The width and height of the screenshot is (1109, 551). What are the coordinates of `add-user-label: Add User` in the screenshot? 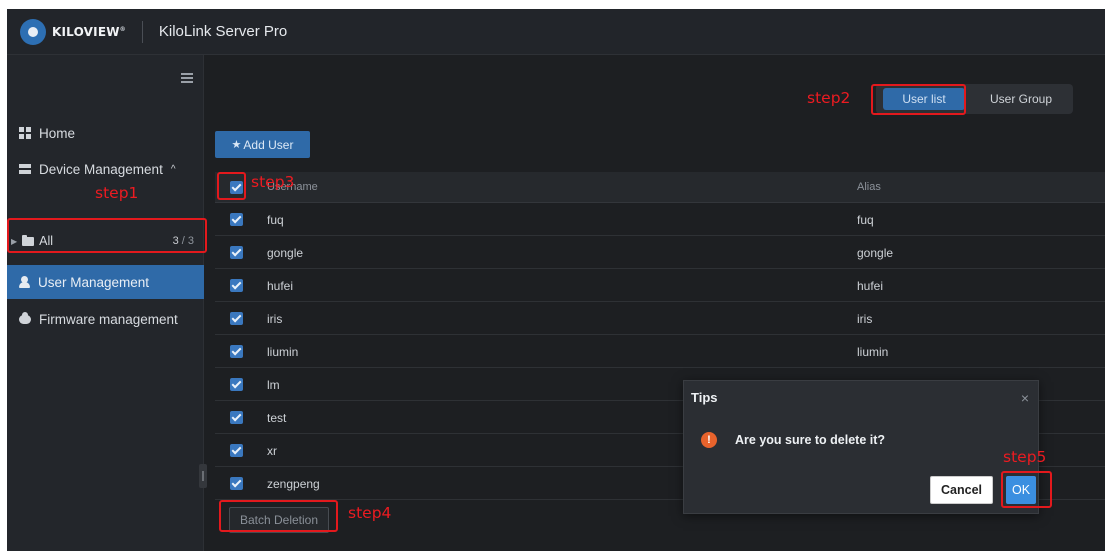 It's located at (268, 144).